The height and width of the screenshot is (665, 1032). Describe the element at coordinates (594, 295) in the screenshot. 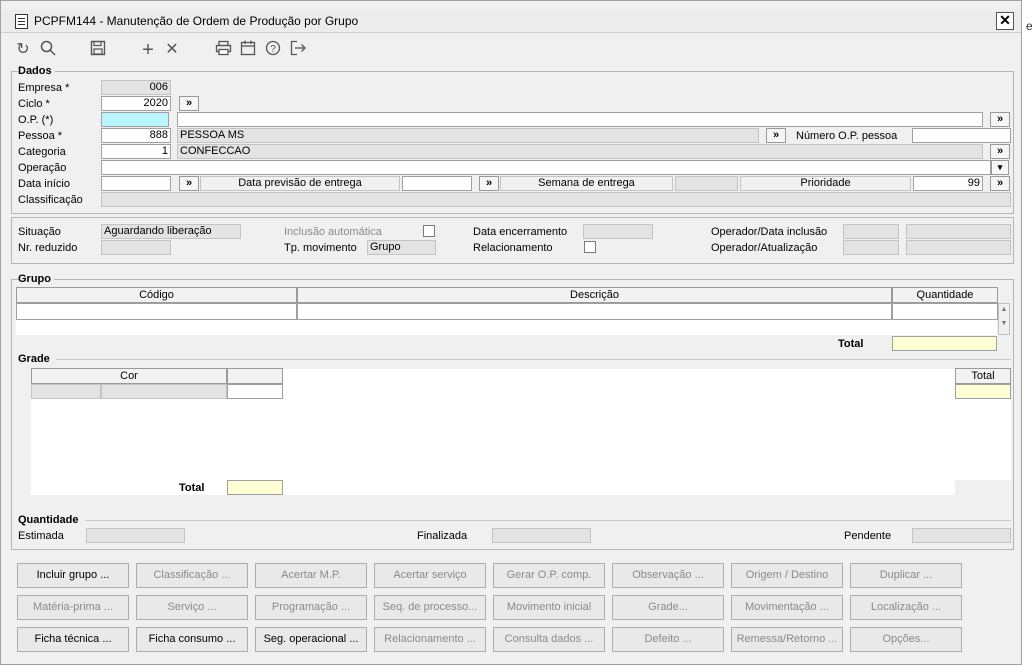

I see `grupo-header-descricao: Descrição` at that location.